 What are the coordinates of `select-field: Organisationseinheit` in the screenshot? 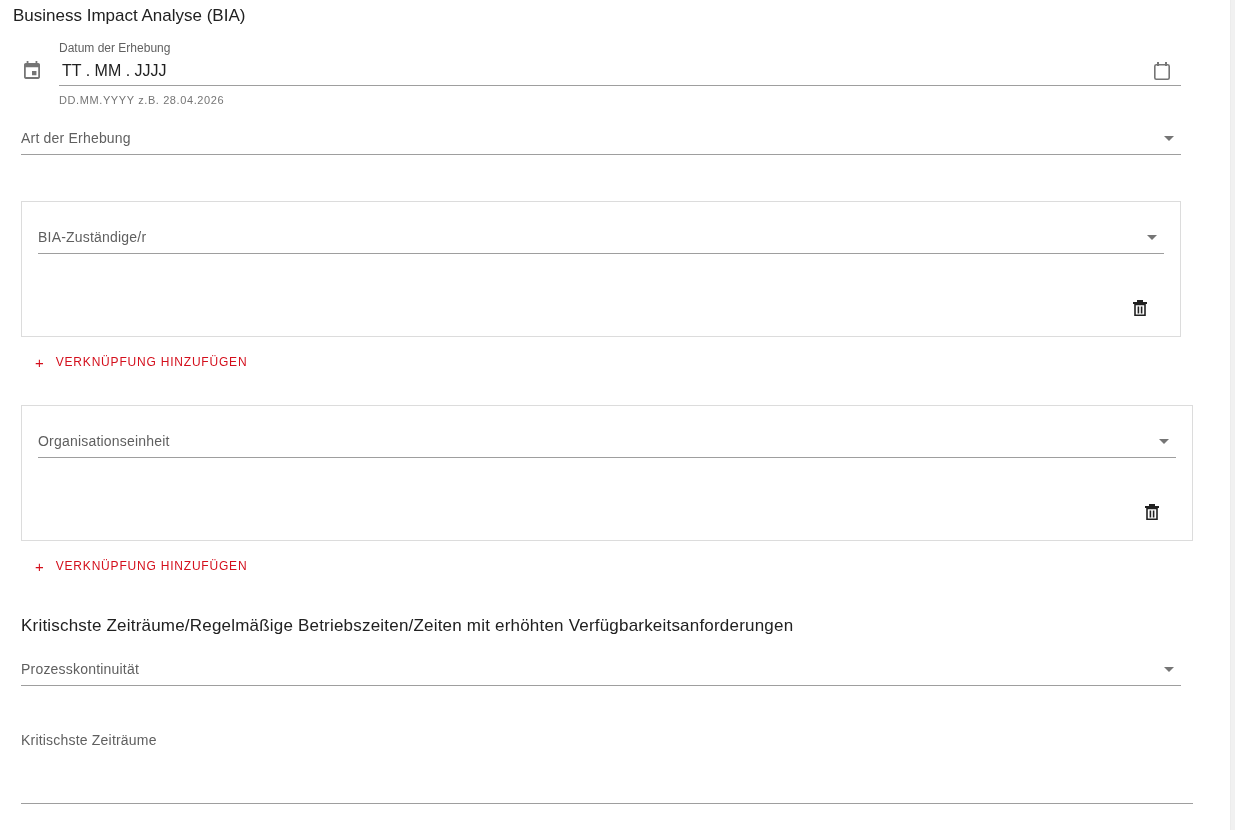 It's located at (607, 441).